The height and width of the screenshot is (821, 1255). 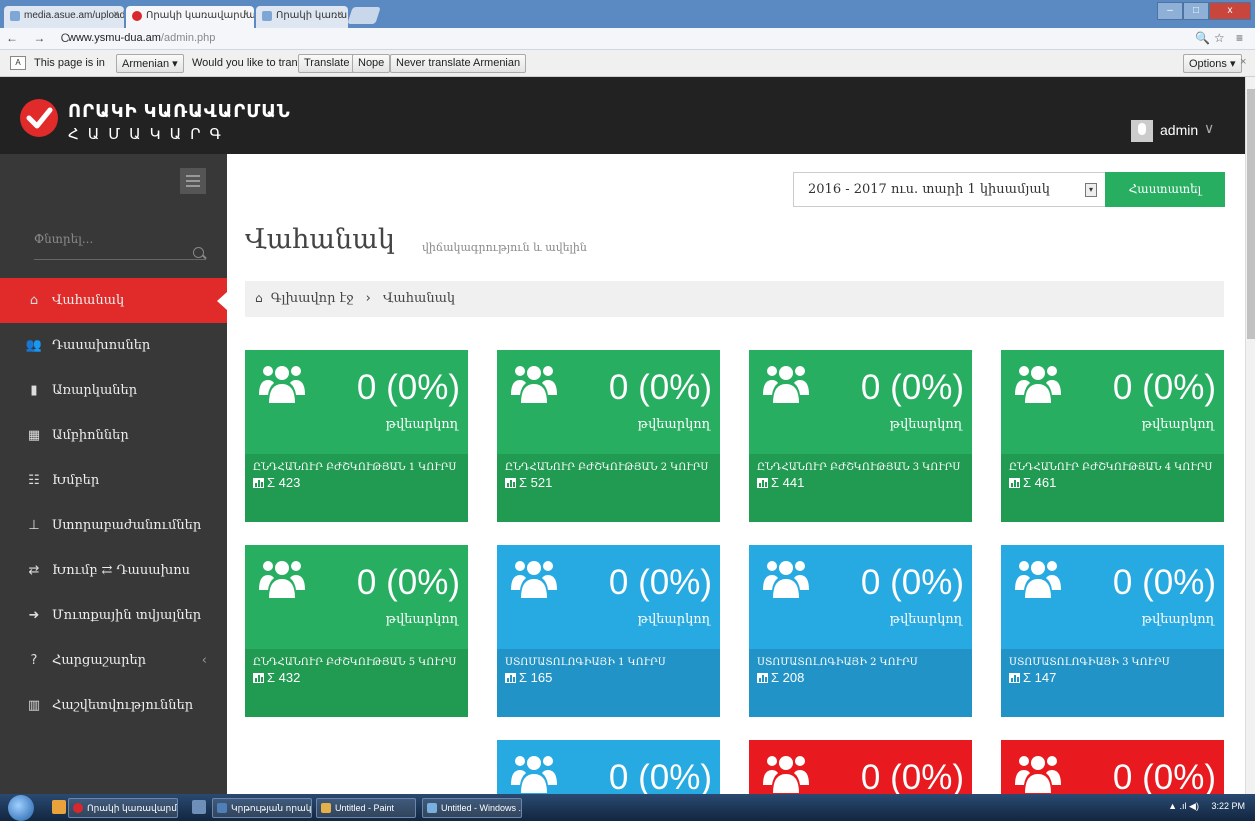 What do you see at coordinates (267, 16) in the screenshot?
I see `page-icon` at bounding box center [267, 16].